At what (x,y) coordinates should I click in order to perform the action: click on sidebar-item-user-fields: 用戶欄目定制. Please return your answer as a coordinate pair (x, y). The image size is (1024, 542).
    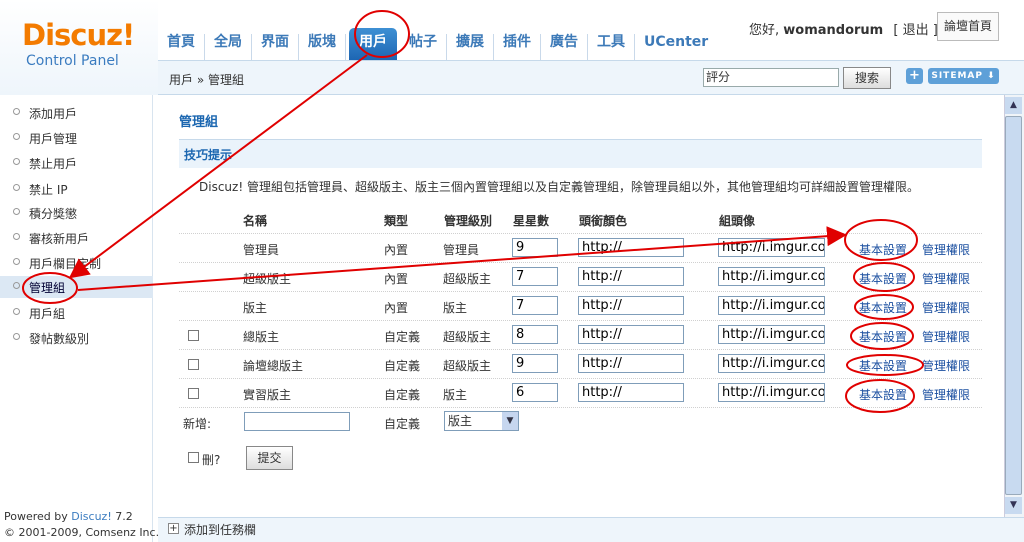
    Looking at the image, I should click on (76, 263).